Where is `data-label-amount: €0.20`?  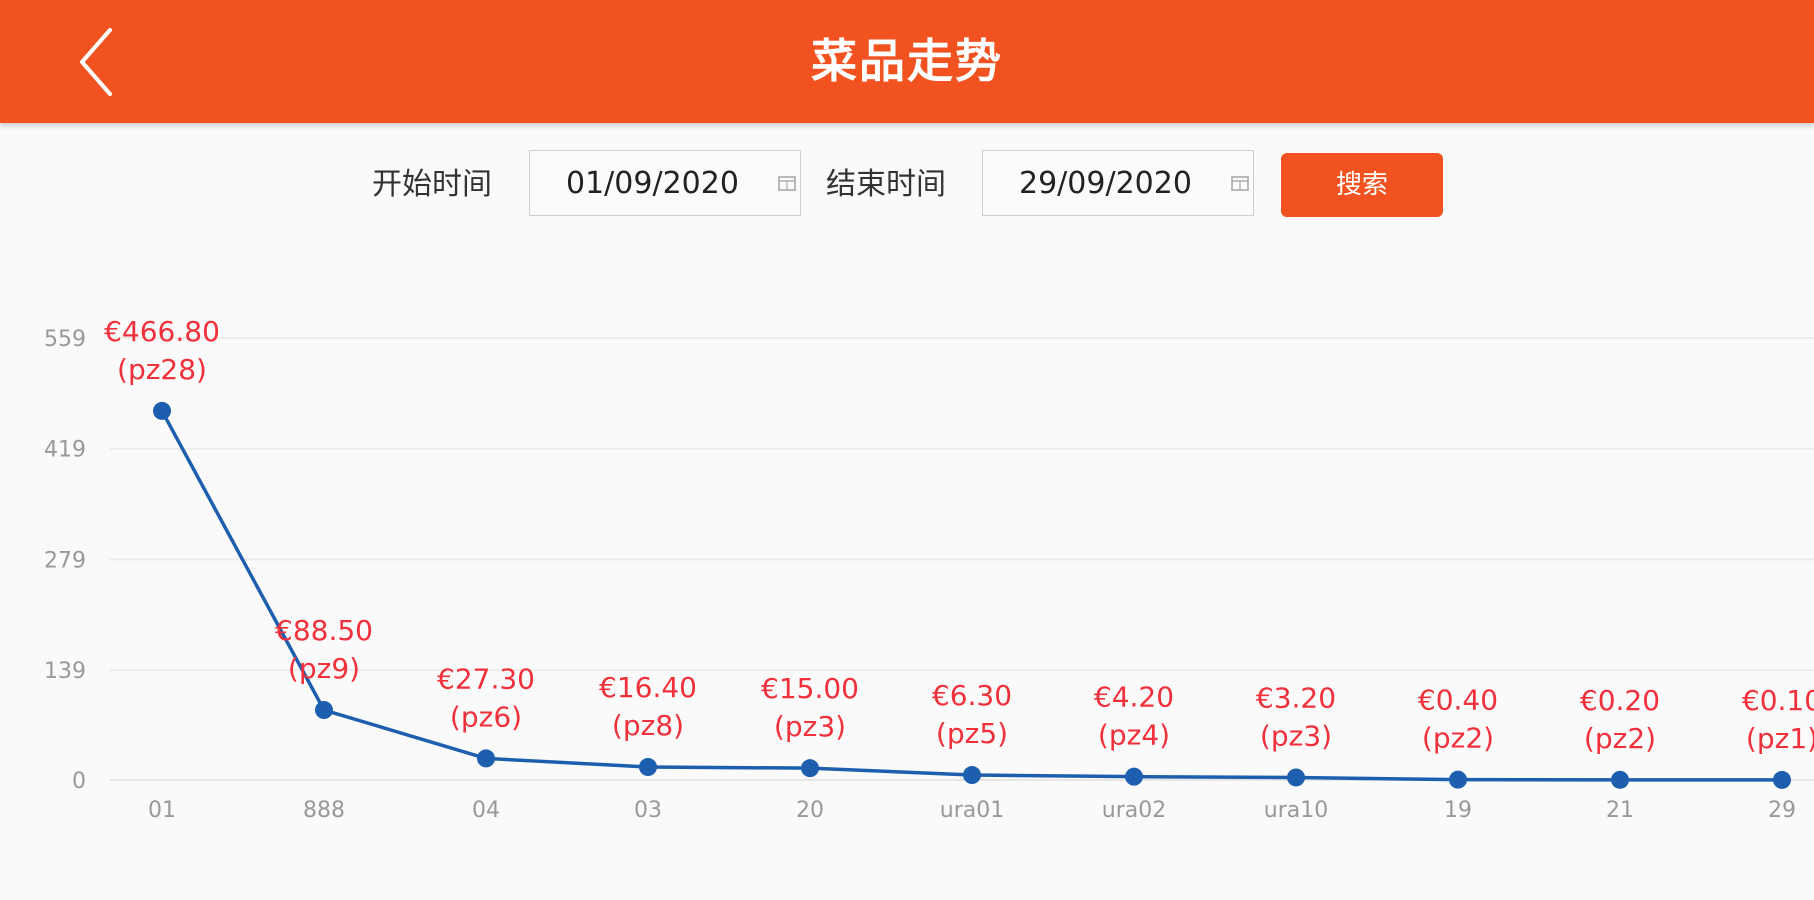 data-label-amount: €0.20 is located at coordinates (1620, 700).